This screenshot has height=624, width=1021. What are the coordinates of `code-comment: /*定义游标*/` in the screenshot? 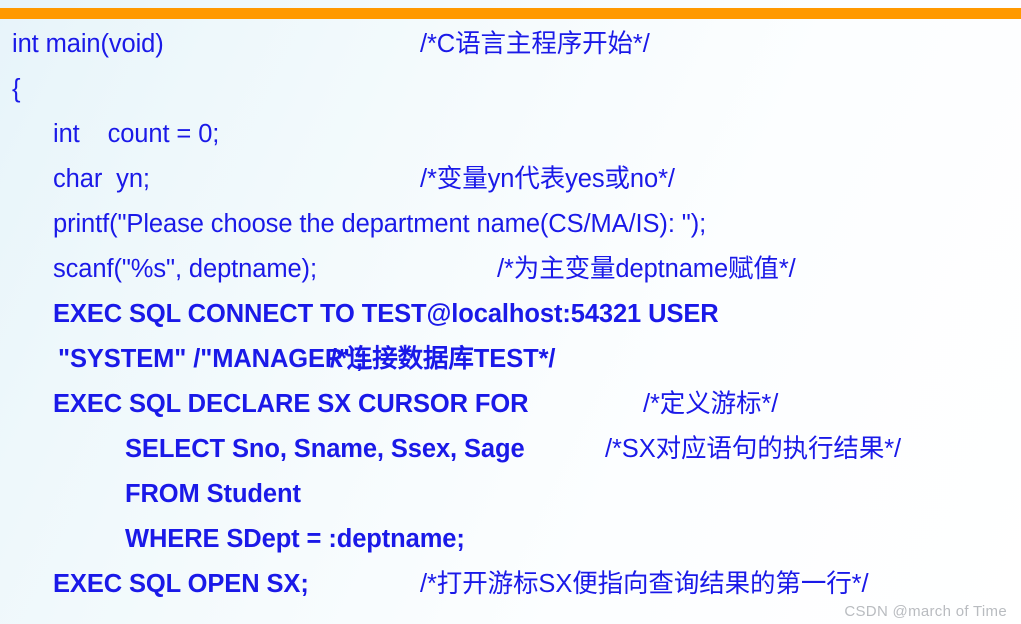 It's located at (711, 404).